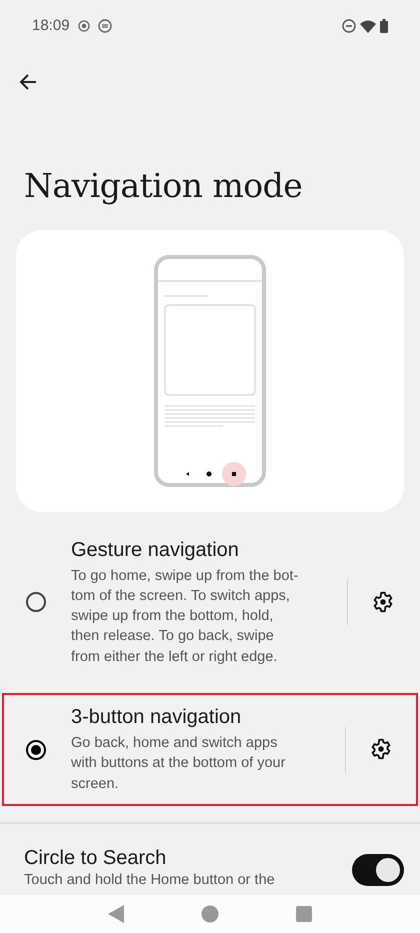  Describe the element at coordinates (156, 717) in the screenshot. I see `option-title: 3-button navigation` at that location.